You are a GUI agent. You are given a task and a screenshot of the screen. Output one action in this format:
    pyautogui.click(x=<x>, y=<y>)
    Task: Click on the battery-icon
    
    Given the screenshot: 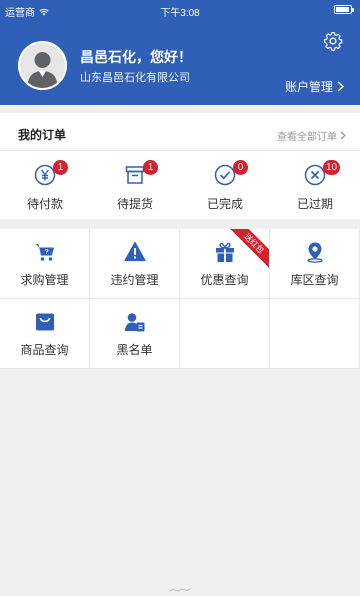 What is the action you would take?
    pyautogui.click(x=344, y=9)
    